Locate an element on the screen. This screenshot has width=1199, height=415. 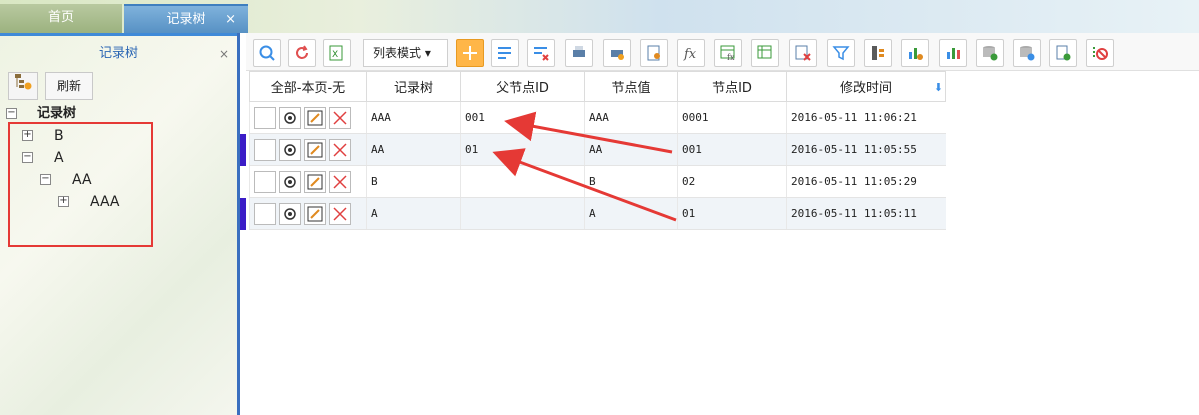
filter-icon is located at coordinates (841, 53).